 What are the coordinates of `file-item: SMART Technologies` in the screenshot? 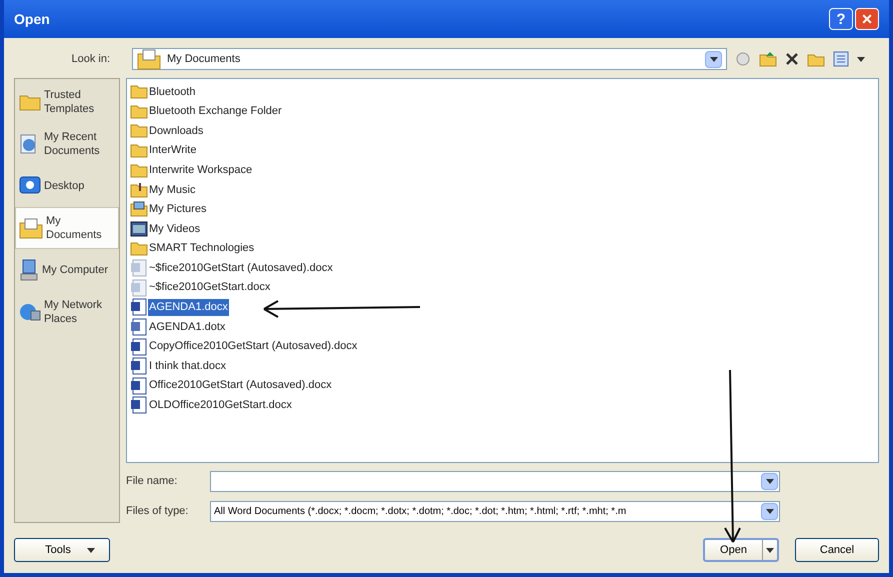 It's located at (504, 248).